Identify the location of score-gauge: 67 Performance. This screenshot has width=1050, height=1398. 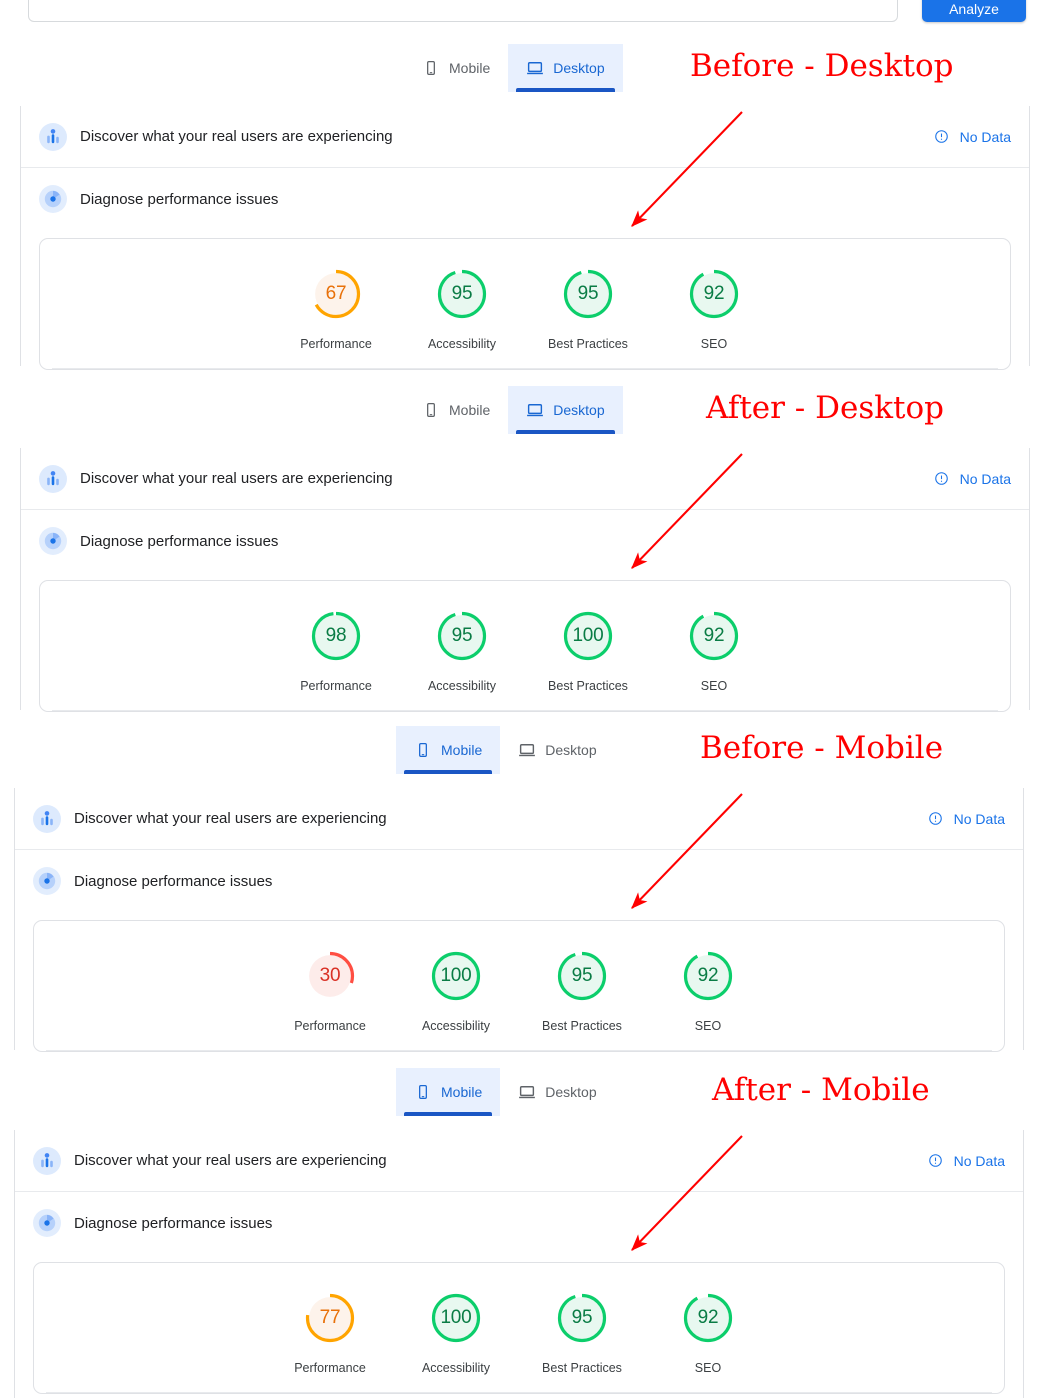
(336, 309).